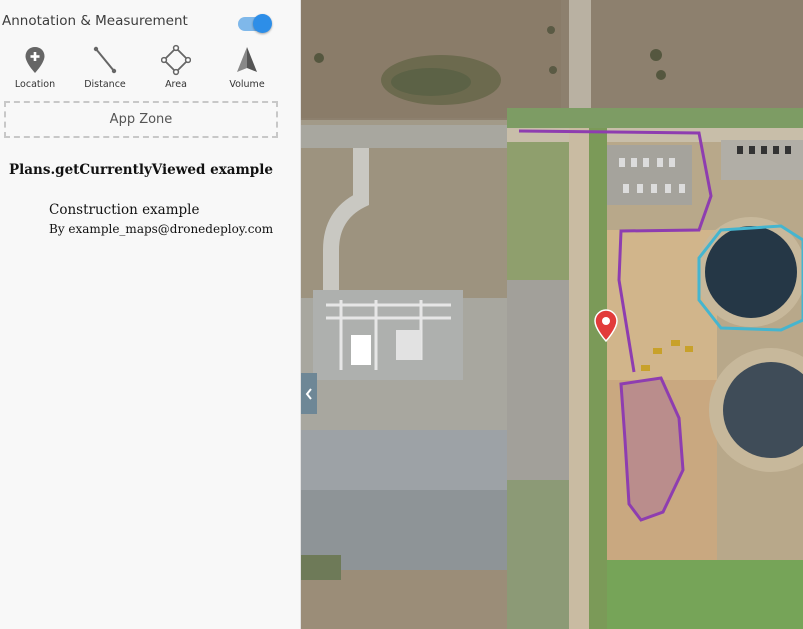 The width and height of the screenshot is (803, 629). Describe the element at coordinates (35, 84) in the screenshot. I see `location-tool-label: Location` at that location.